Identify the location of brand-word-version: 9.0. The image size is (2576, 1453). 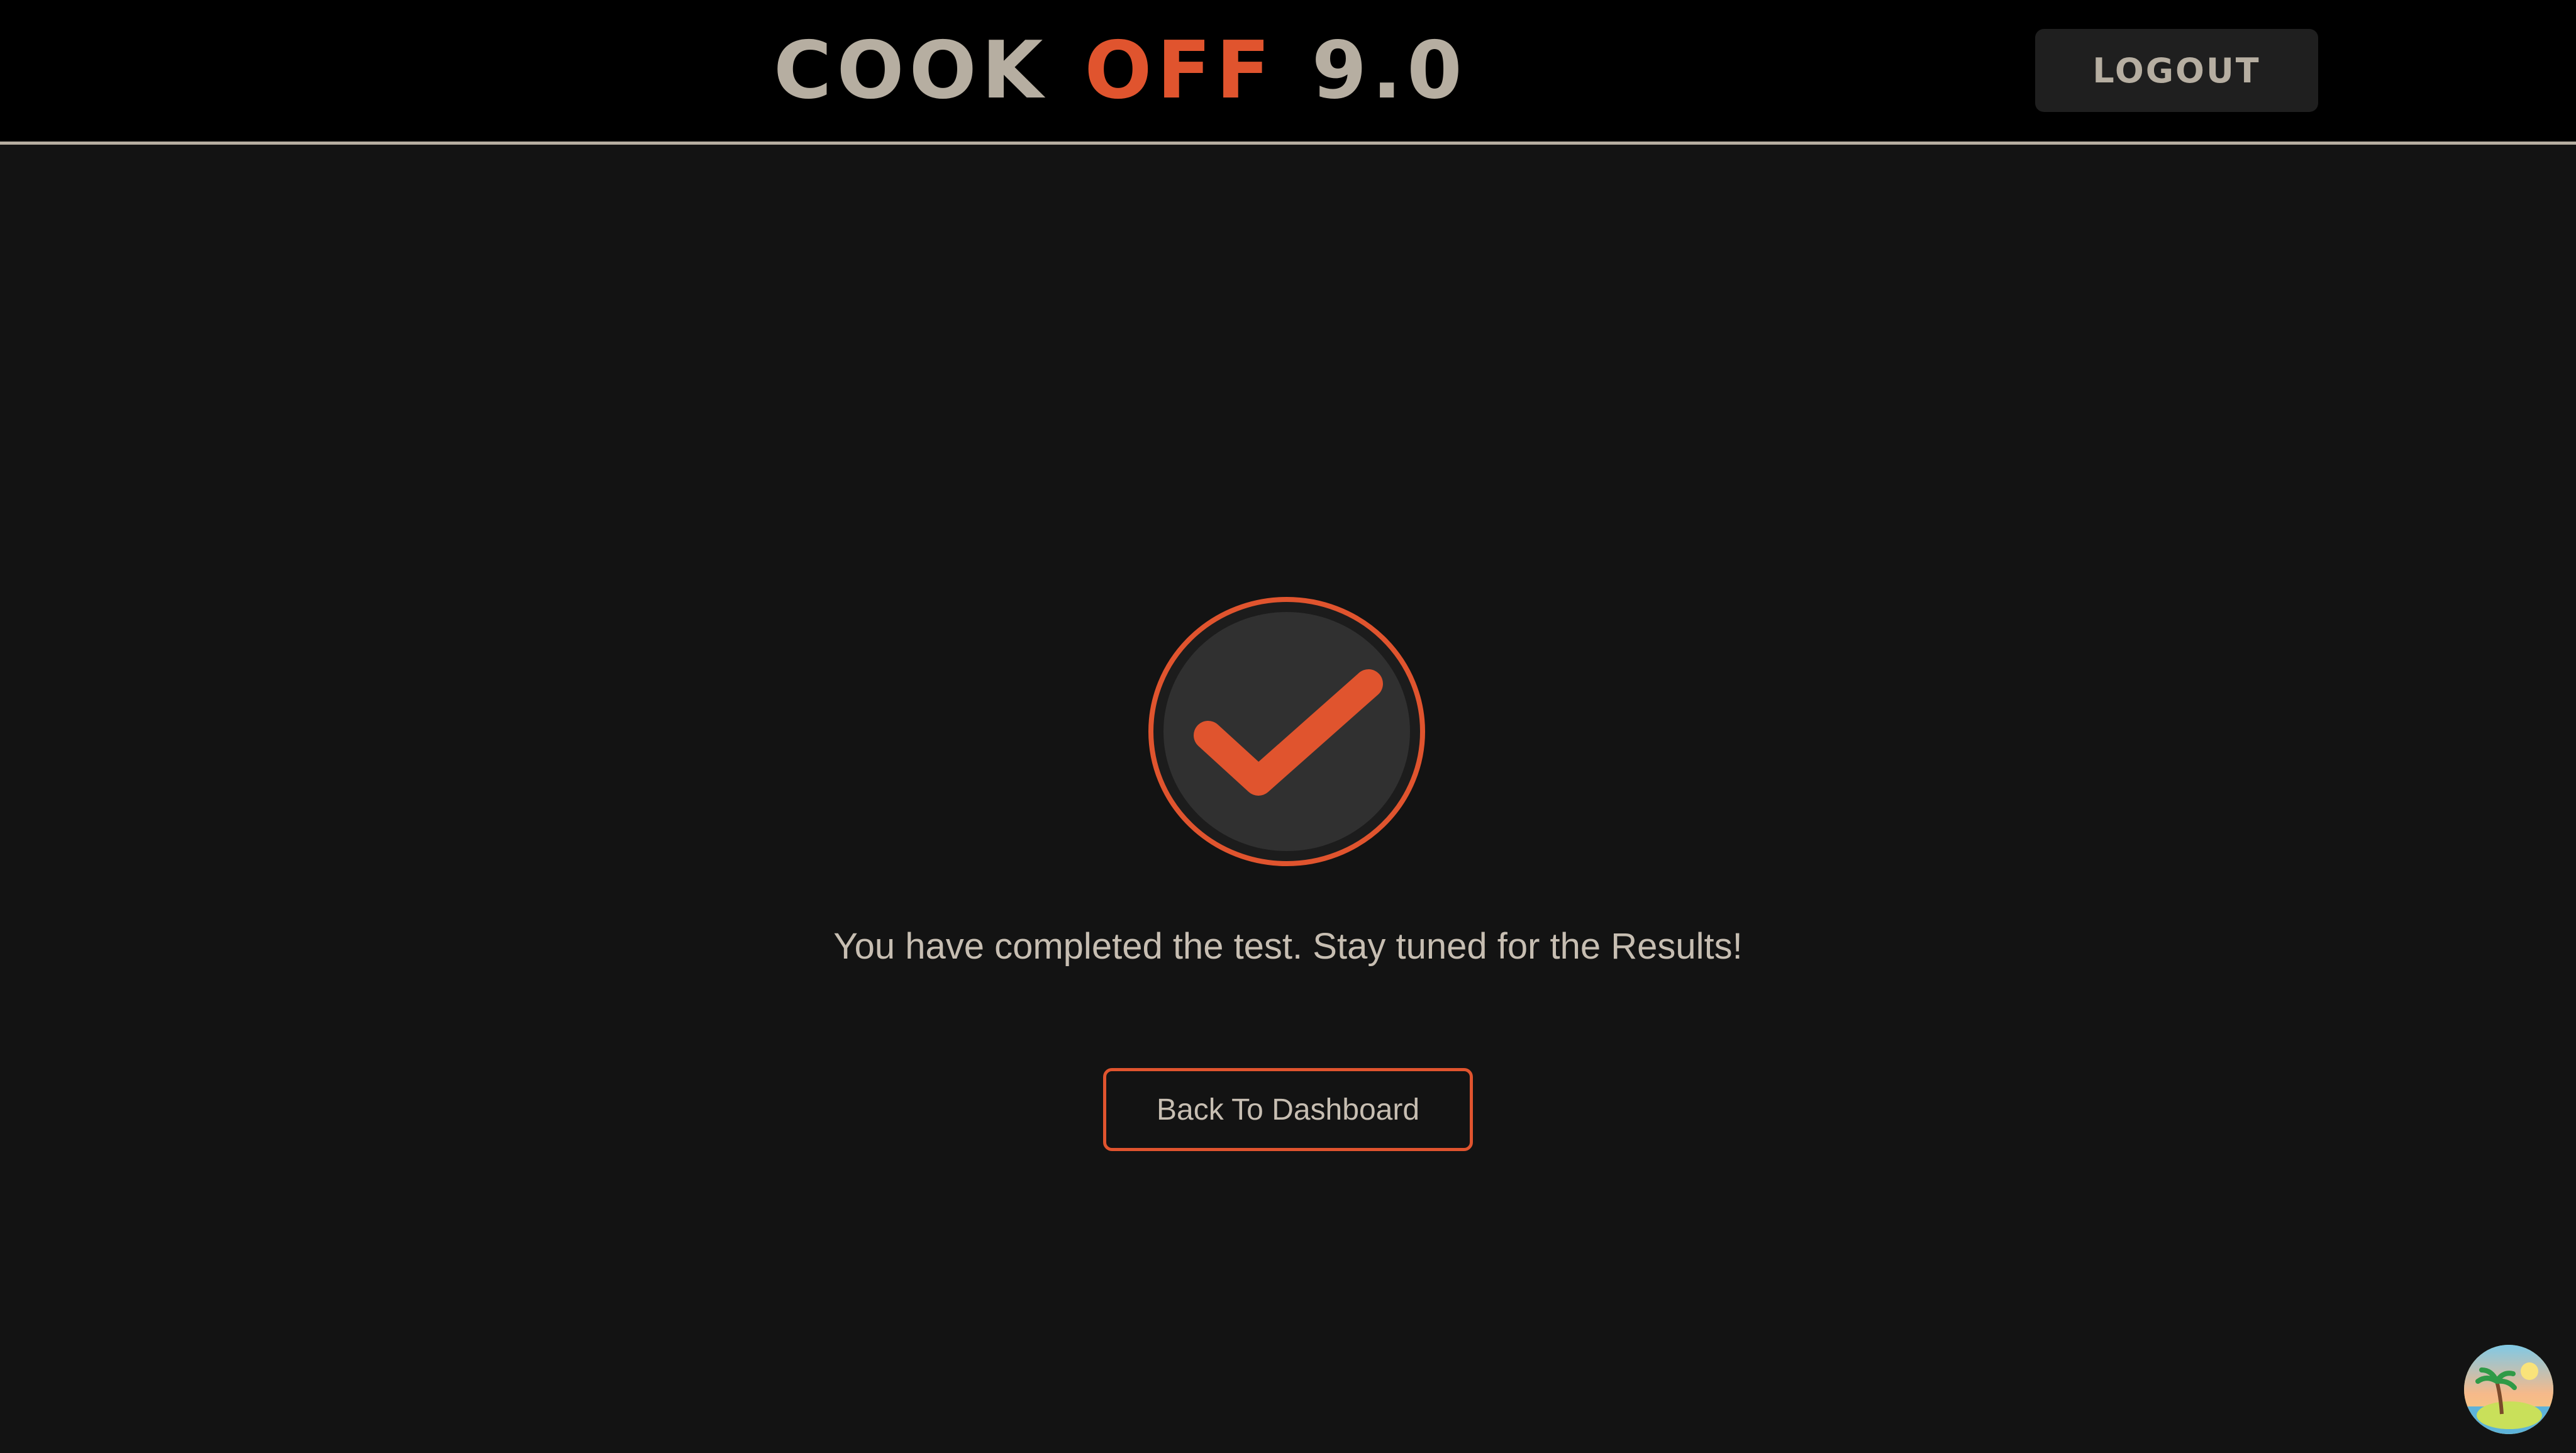
(1389, 70).